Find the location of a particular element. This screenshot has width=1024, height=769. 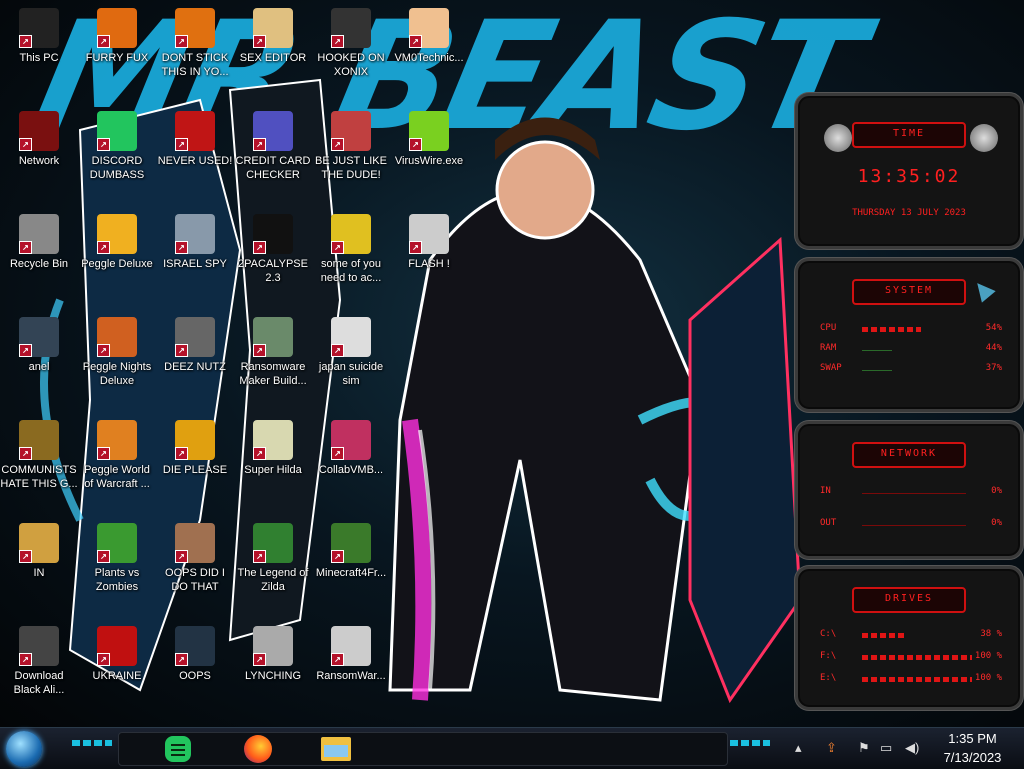

drive-row-e: E:\ 100 % is located at coordinates (911, 680).